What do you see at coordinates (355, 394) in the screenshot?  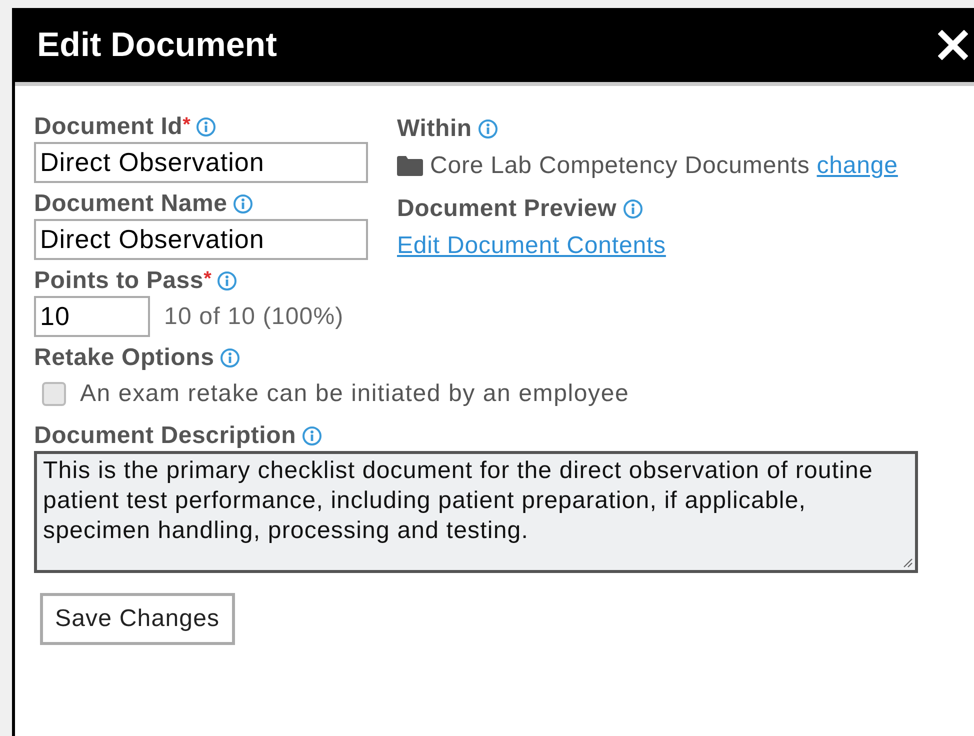 I see `checkbox-label: An exam retake can be initiated by an employee` at bounding box center [355, 394].